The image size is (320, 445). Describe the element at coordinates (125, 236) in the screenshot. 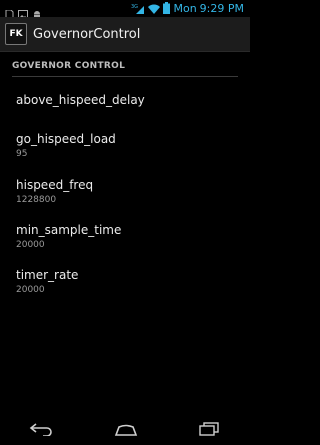

I see `pref-min-sample-time: min_sample_time 20000` at that location.